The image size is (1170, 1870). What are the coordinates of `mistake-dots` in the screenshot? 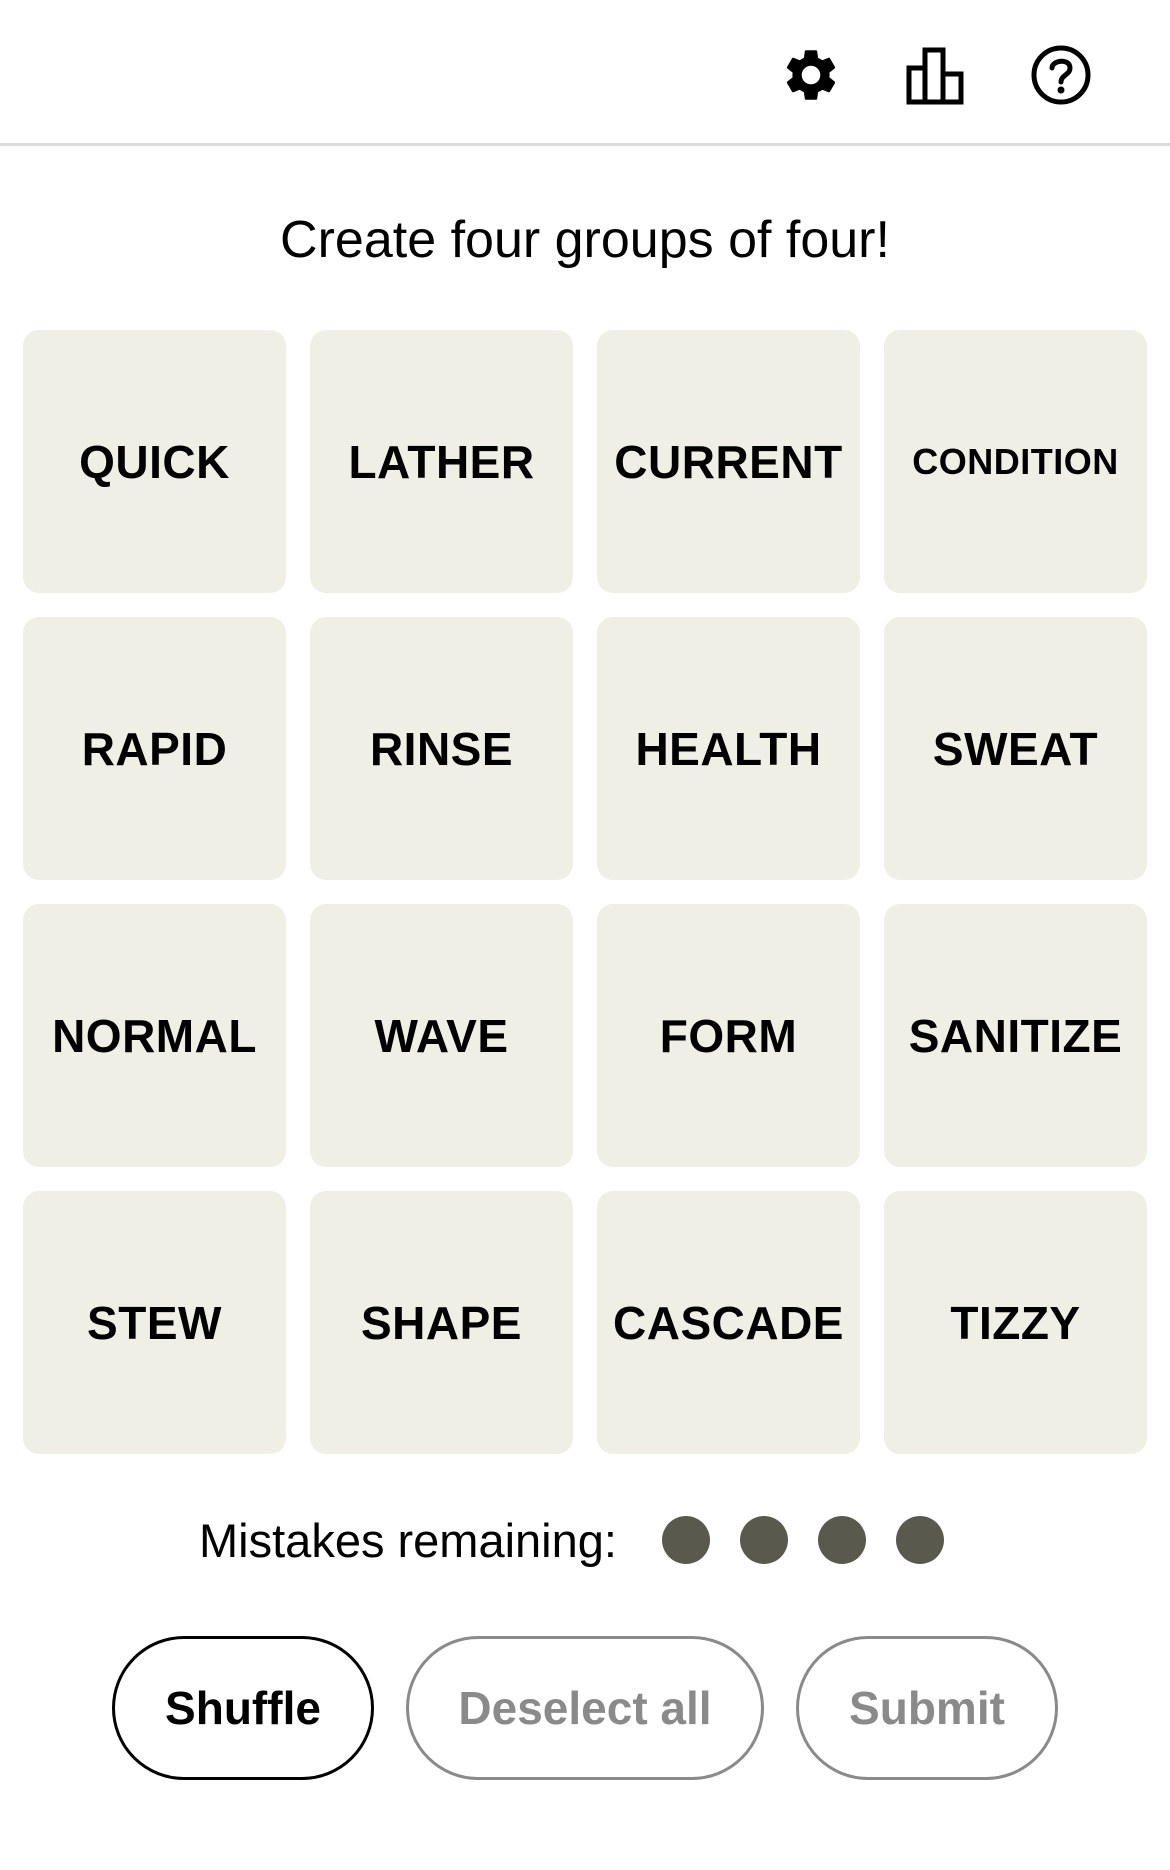 It's located at (803, 1540).